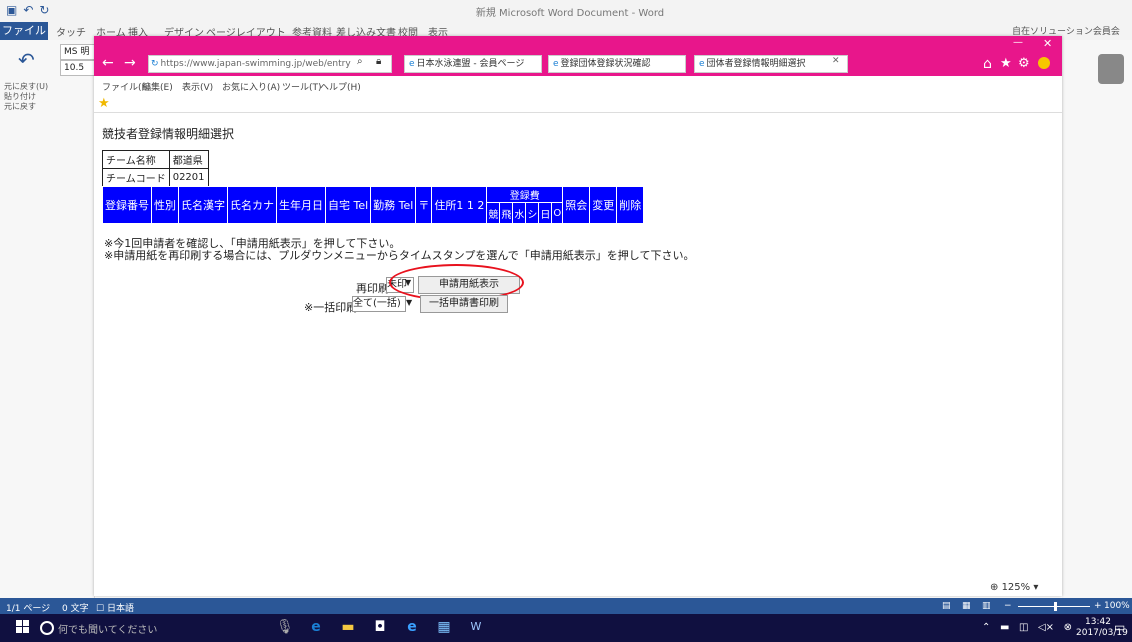  I want to click on header-name-kana: 氏名カナ, so click(252, 205).